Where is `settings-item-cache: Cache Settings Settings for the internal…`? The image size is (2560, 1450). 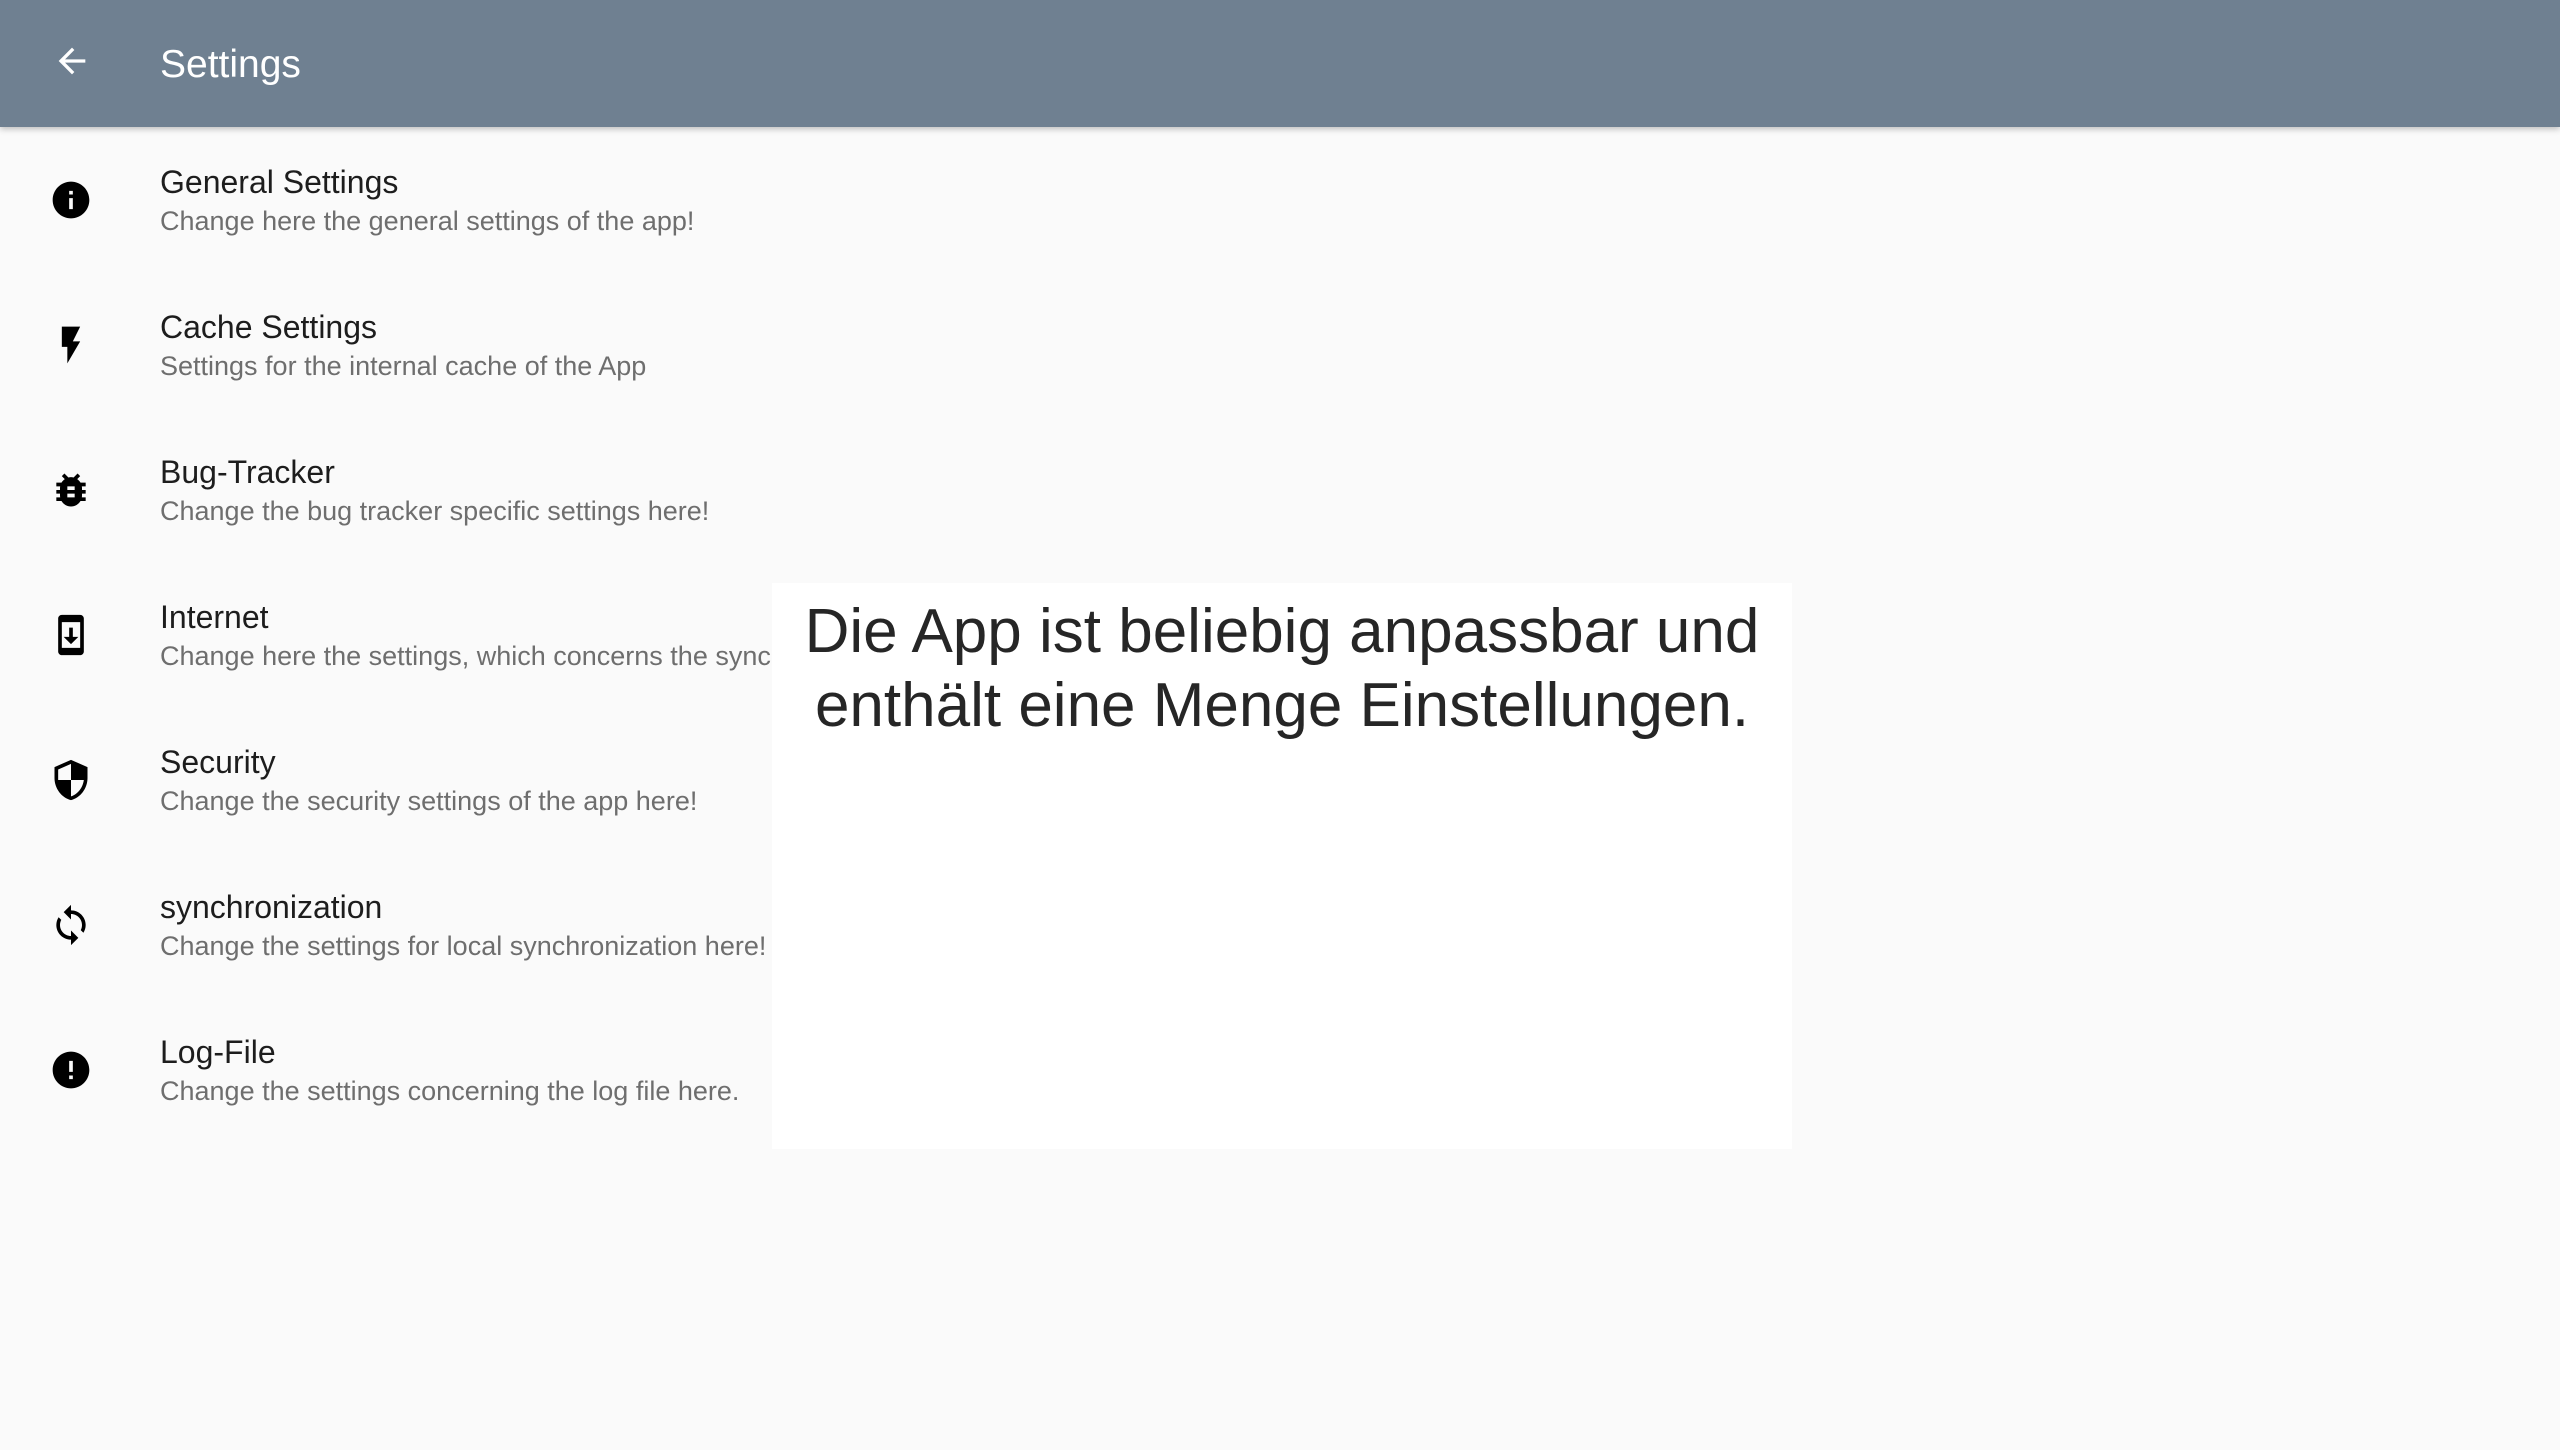 settings-item-cache: Cache Settings Settings for the internal… is located at coordinates (1280, 344).